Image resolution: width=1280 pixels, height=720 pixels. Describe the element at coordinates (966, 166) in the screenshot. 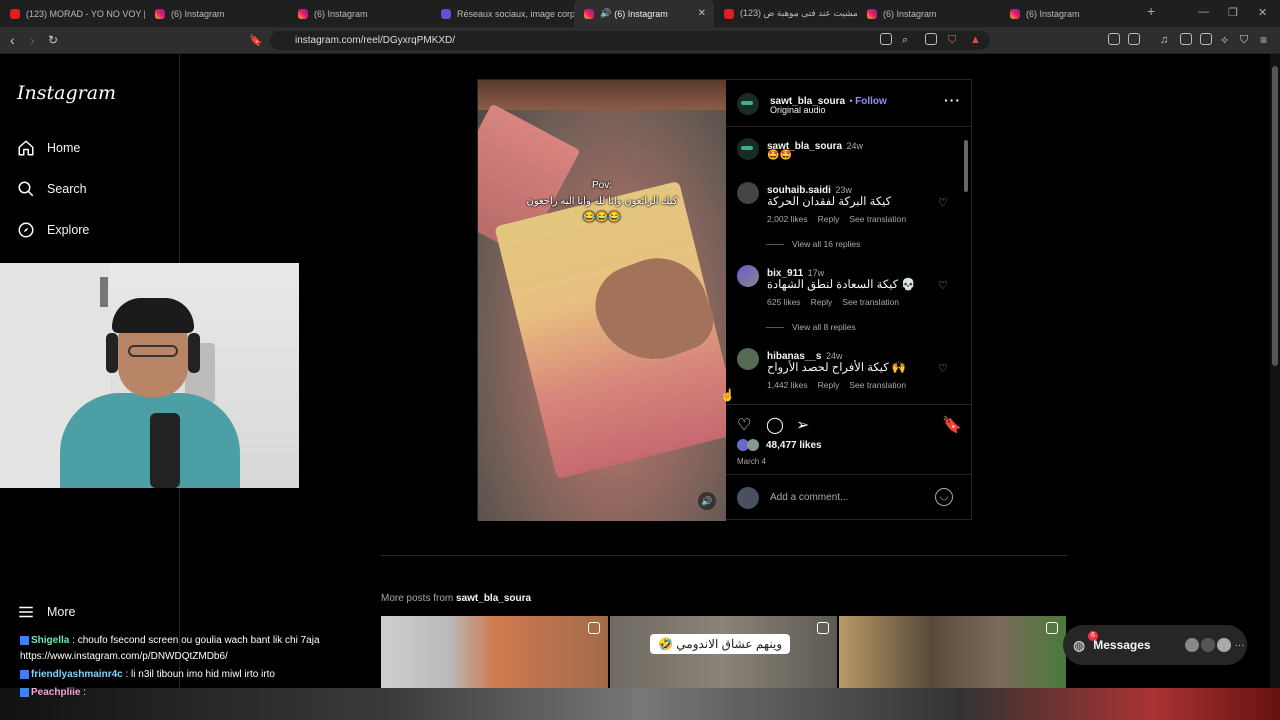

I see `comments-scroll-thumb` at that location.